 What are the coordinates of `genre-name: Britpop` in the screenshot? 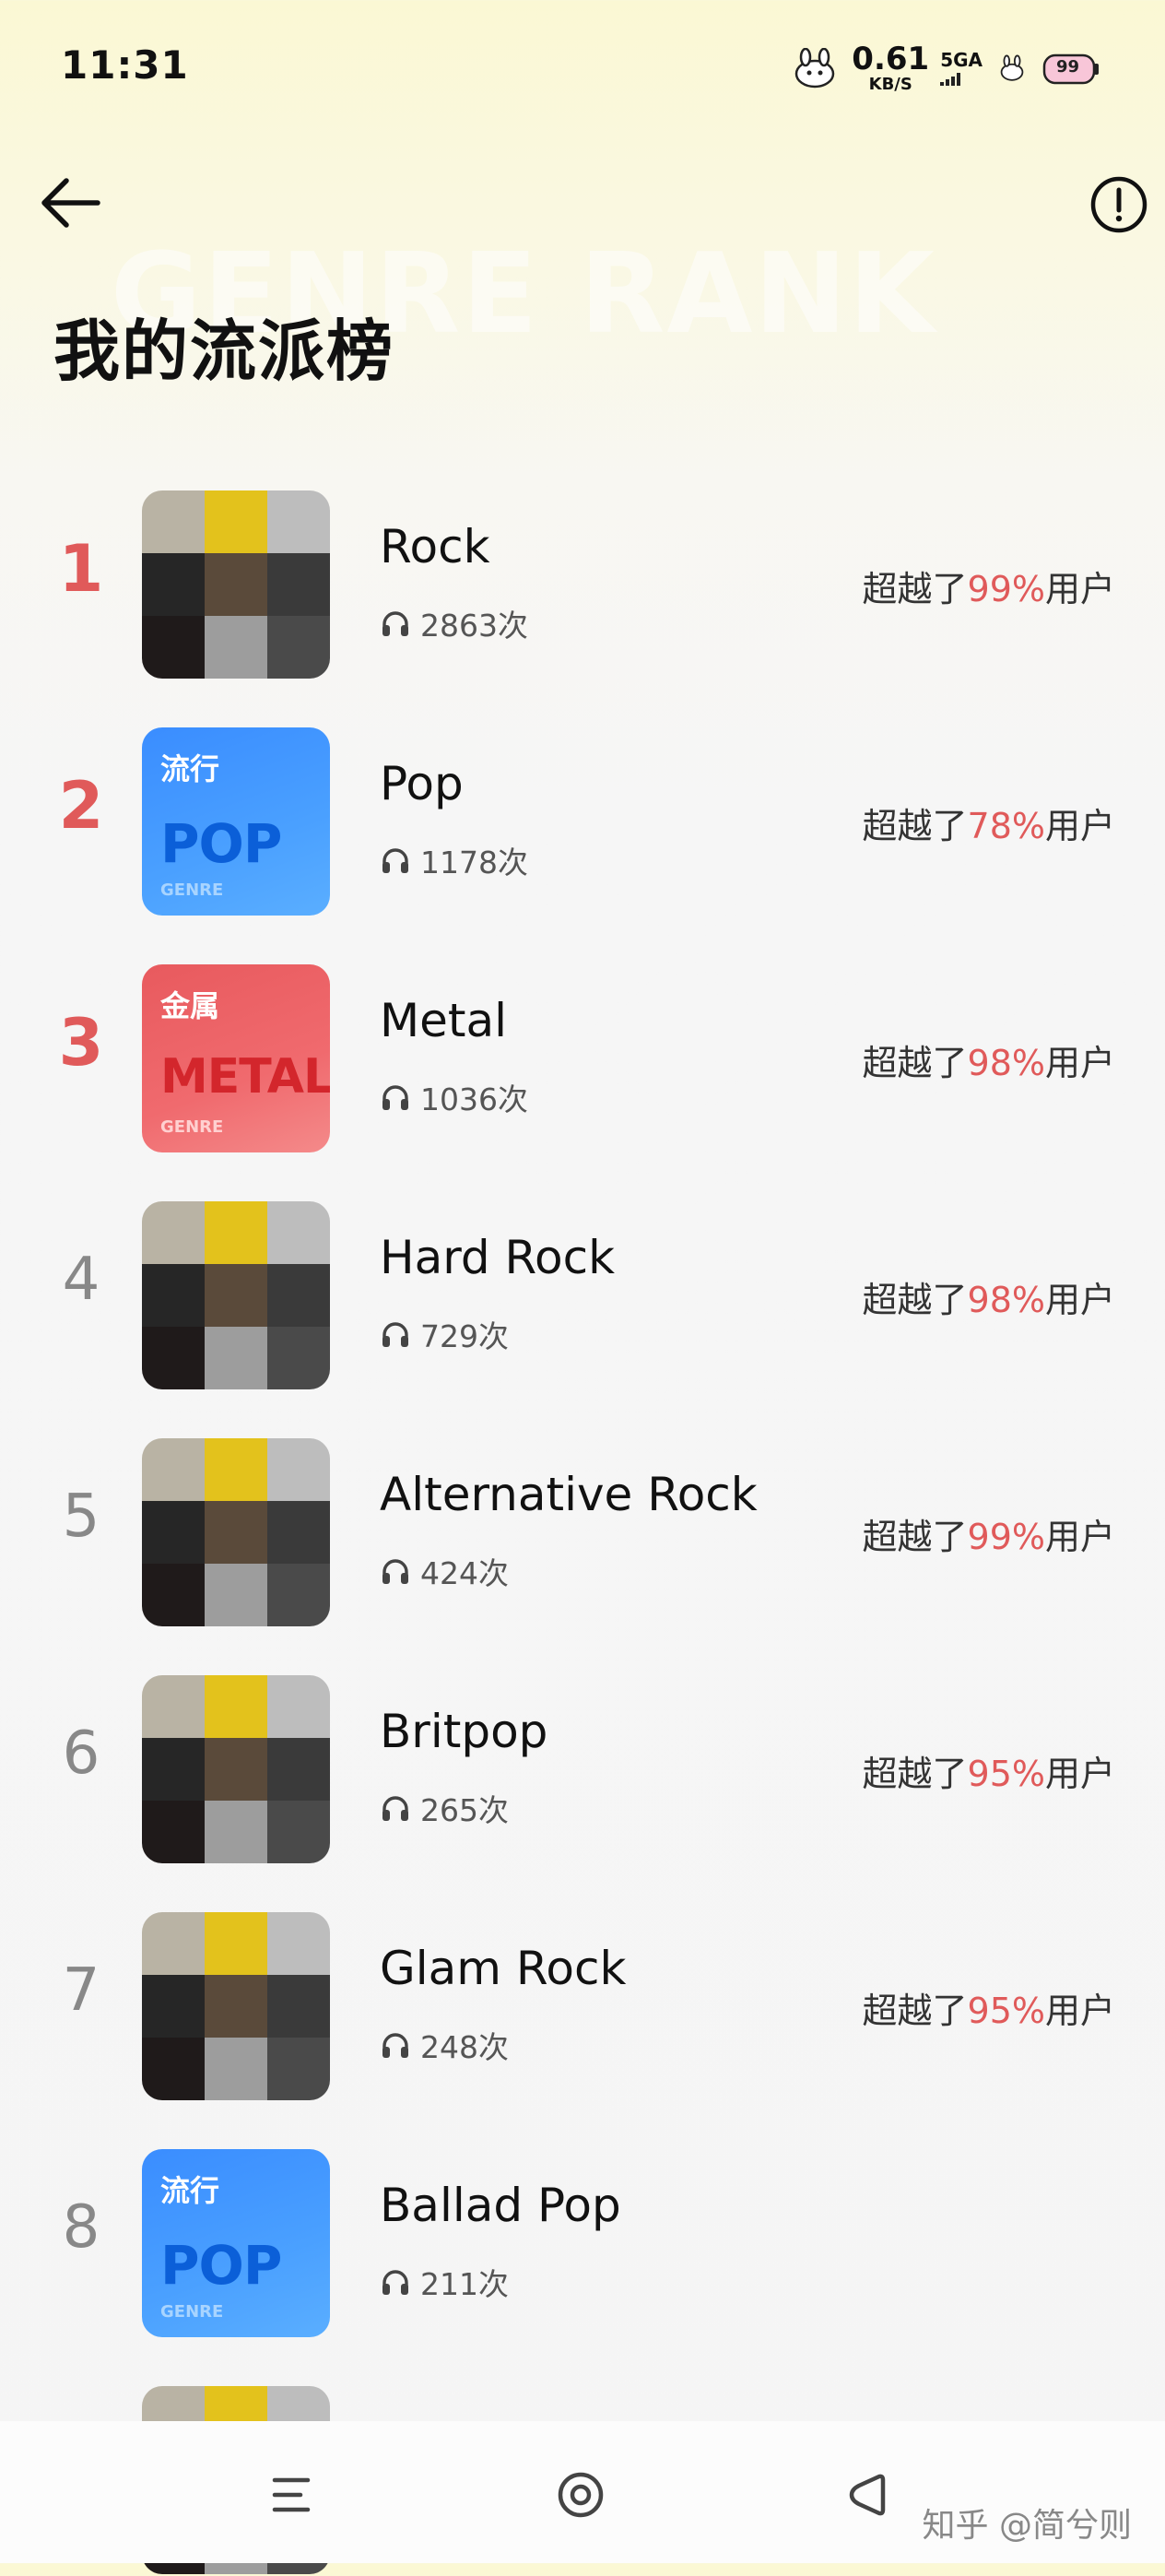 It's located at (464, 1731).